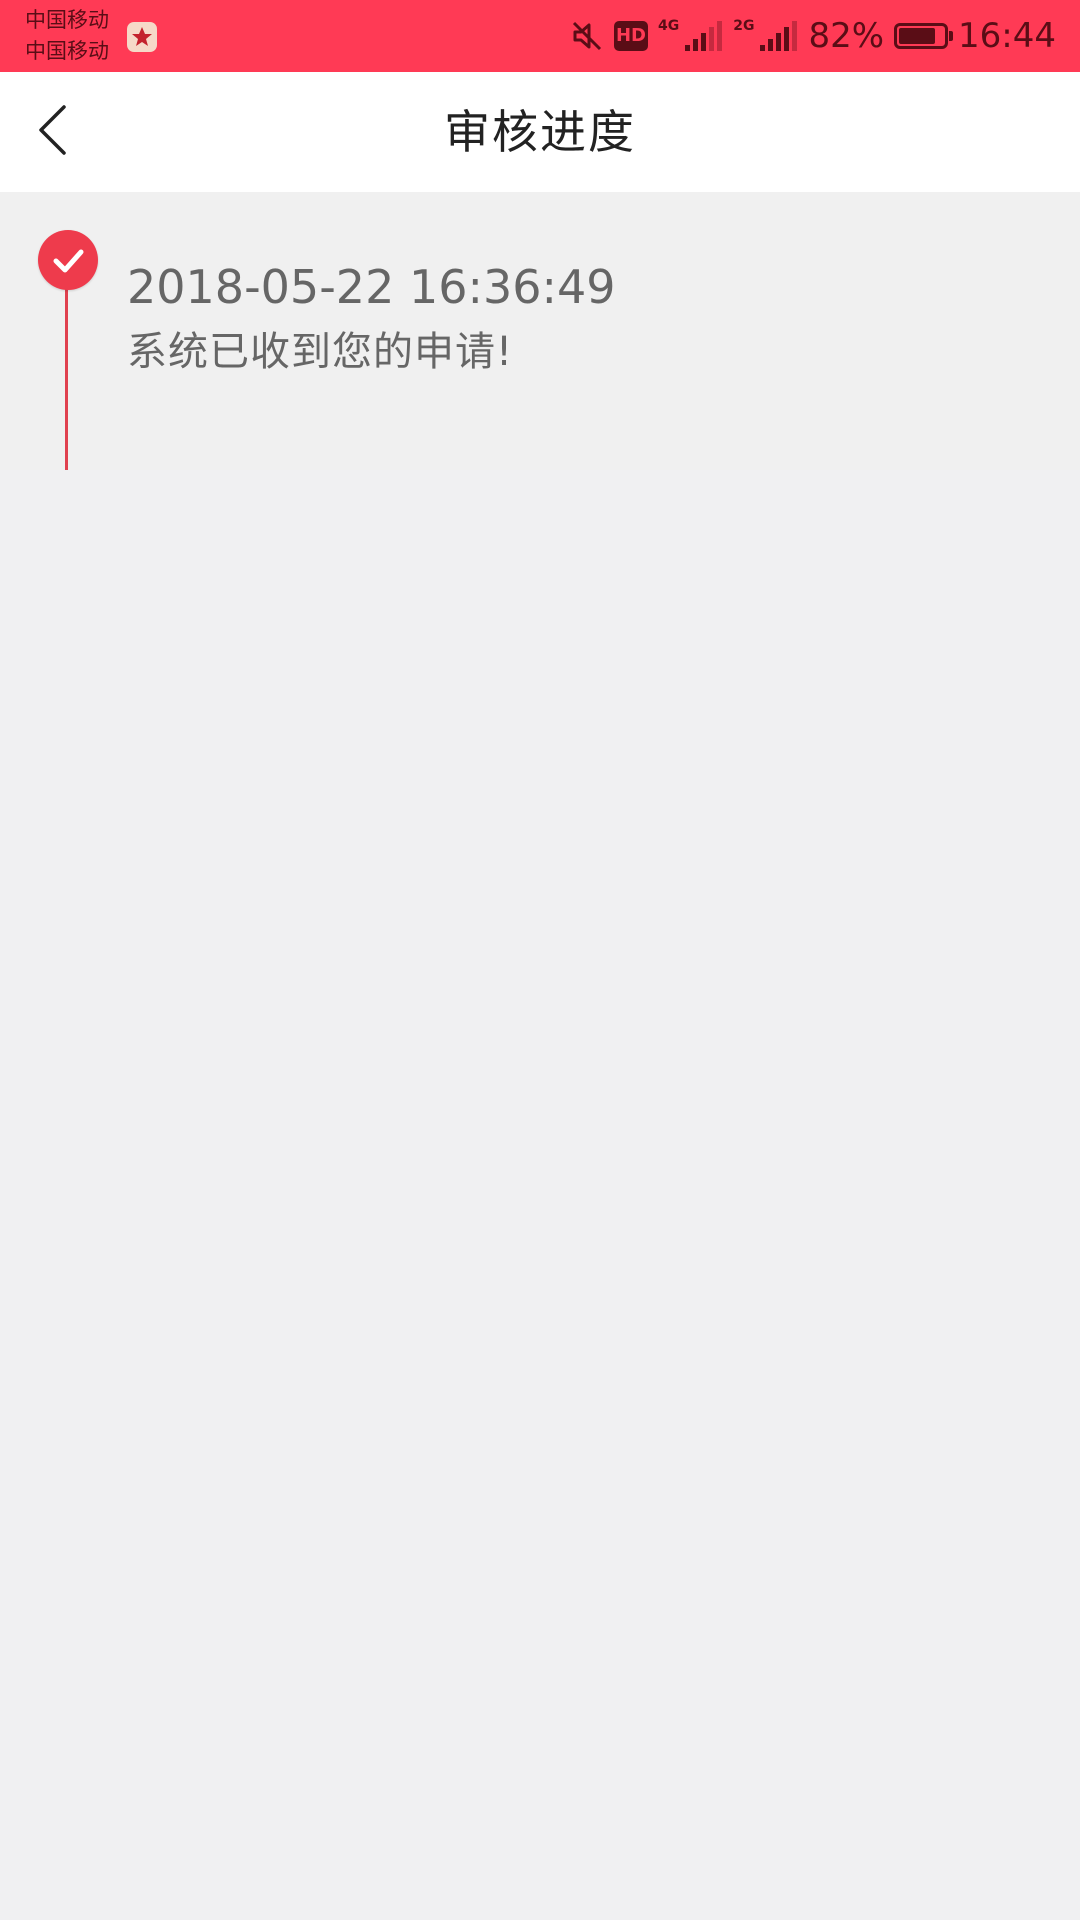 The height and width of the screenshot is (1920, 1080). Describe the element at coordinates (67, 51) in the screenshot. I see `carrier-2: 中国移动` at that location.